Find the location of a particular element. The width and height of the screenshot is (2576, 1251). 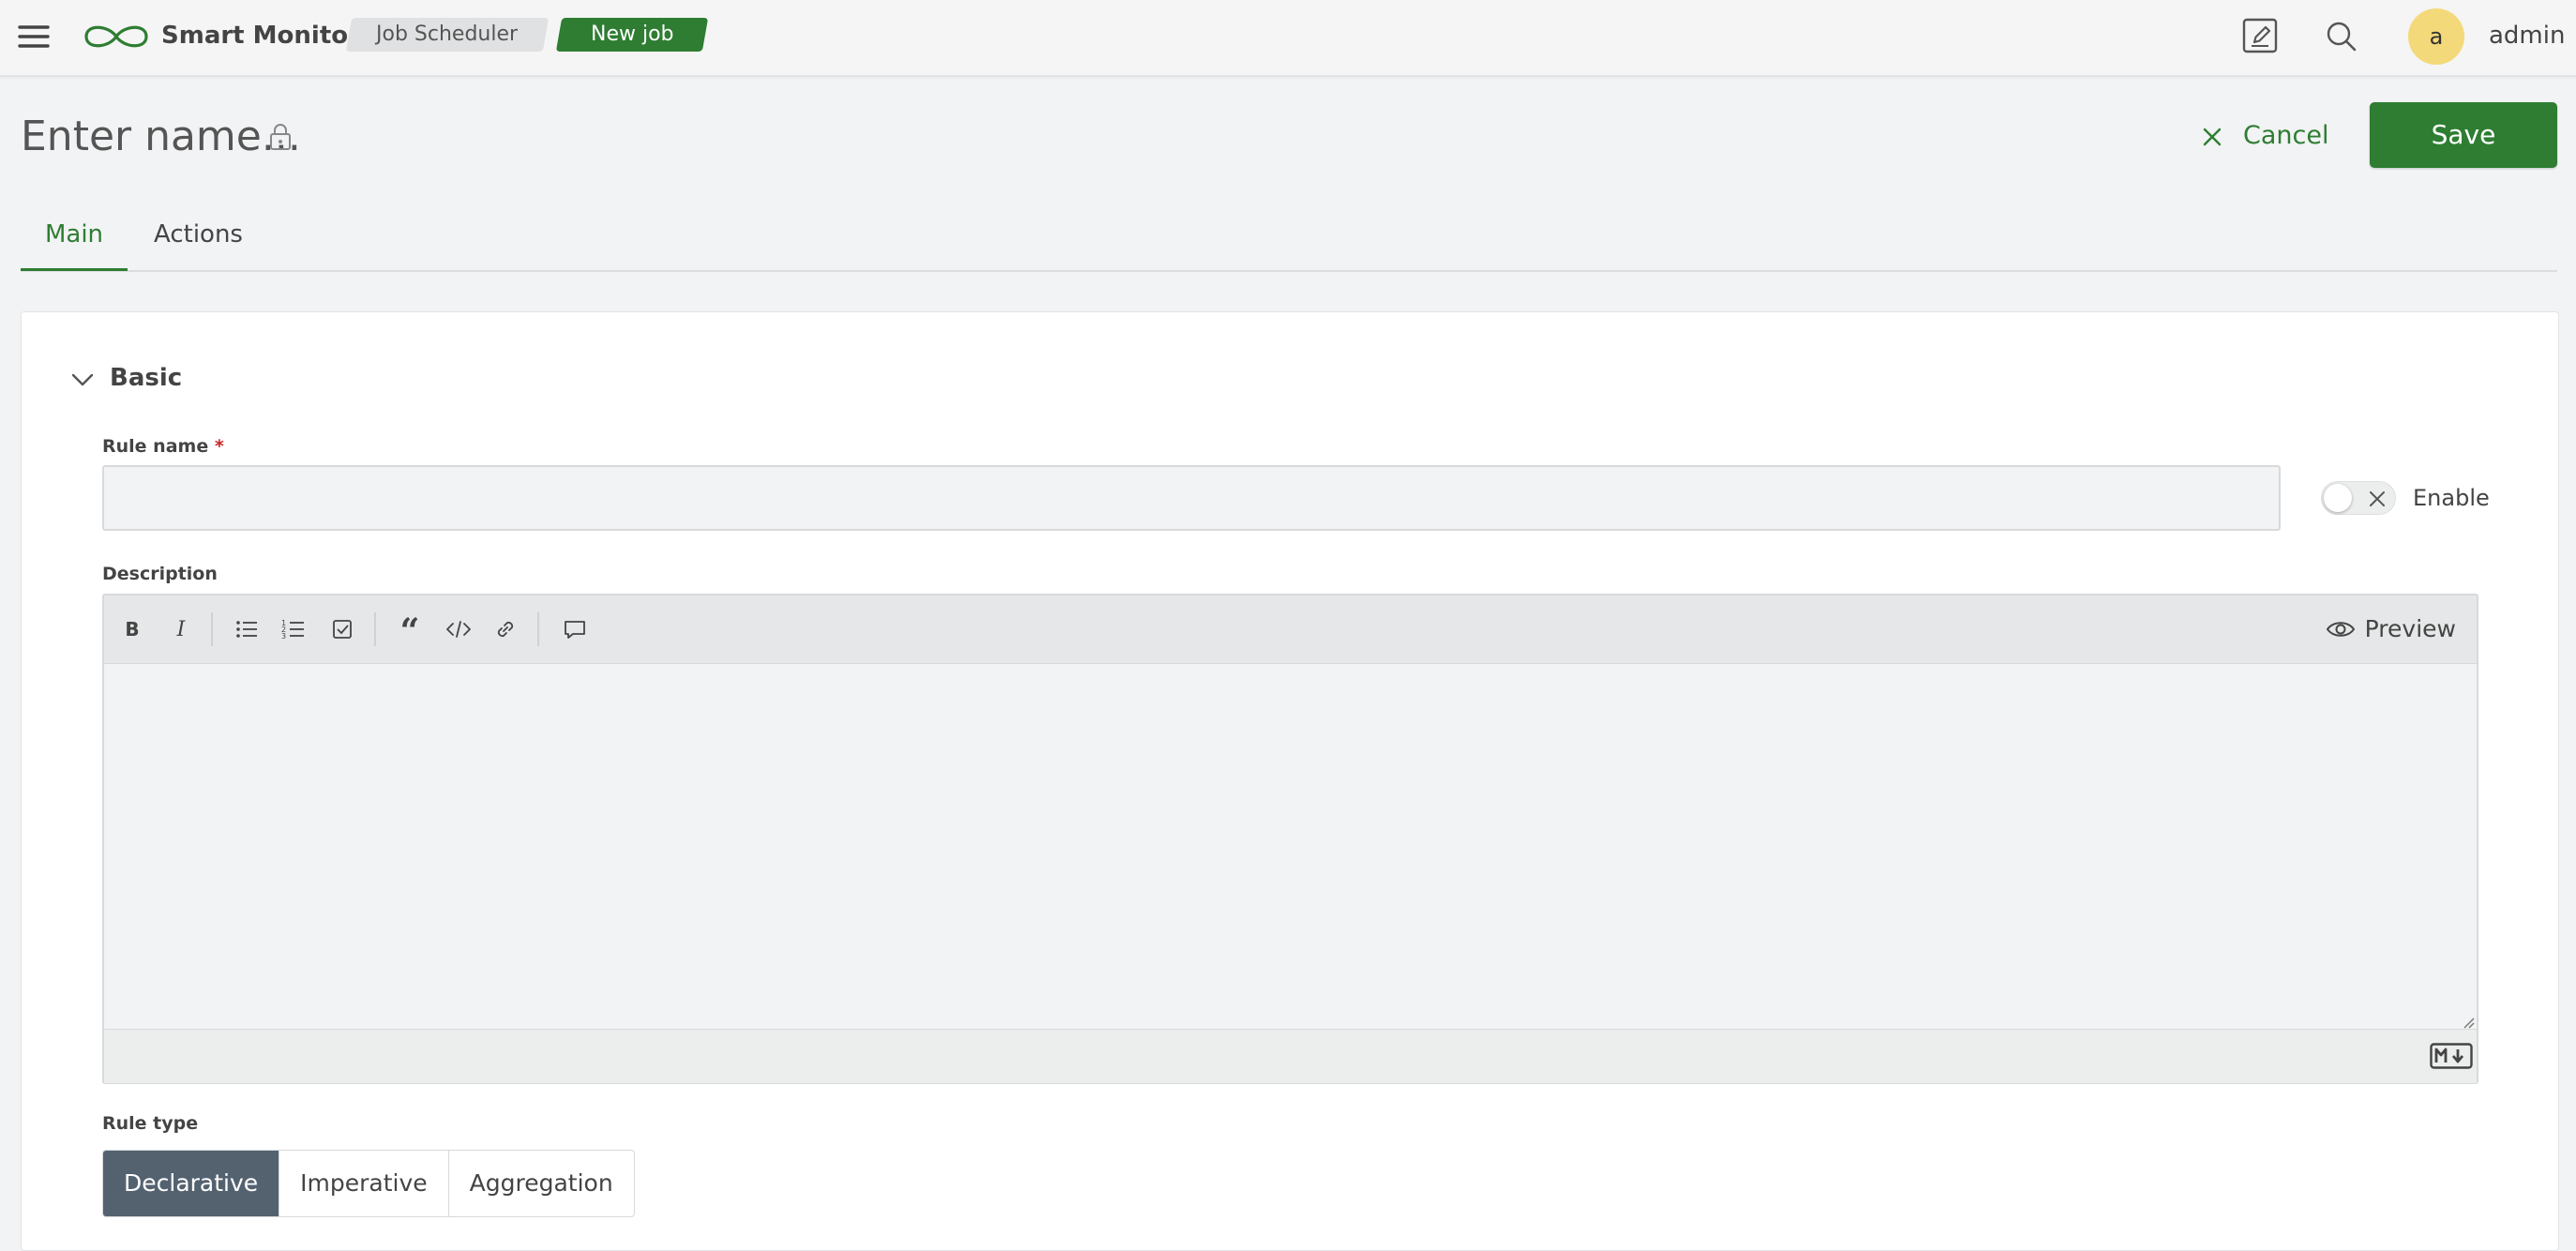

bold-icon: B is located at coordinates (132, 629).